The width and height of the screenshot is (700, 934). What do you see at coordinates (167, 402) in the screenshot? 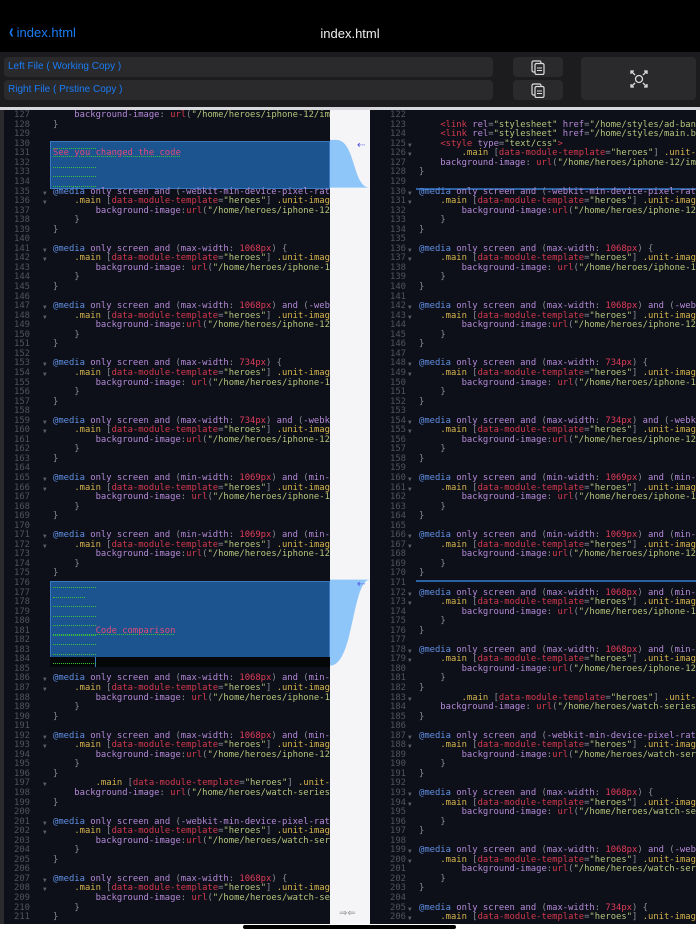
I see `code-line: 157}` at bounding box center [167, 402].